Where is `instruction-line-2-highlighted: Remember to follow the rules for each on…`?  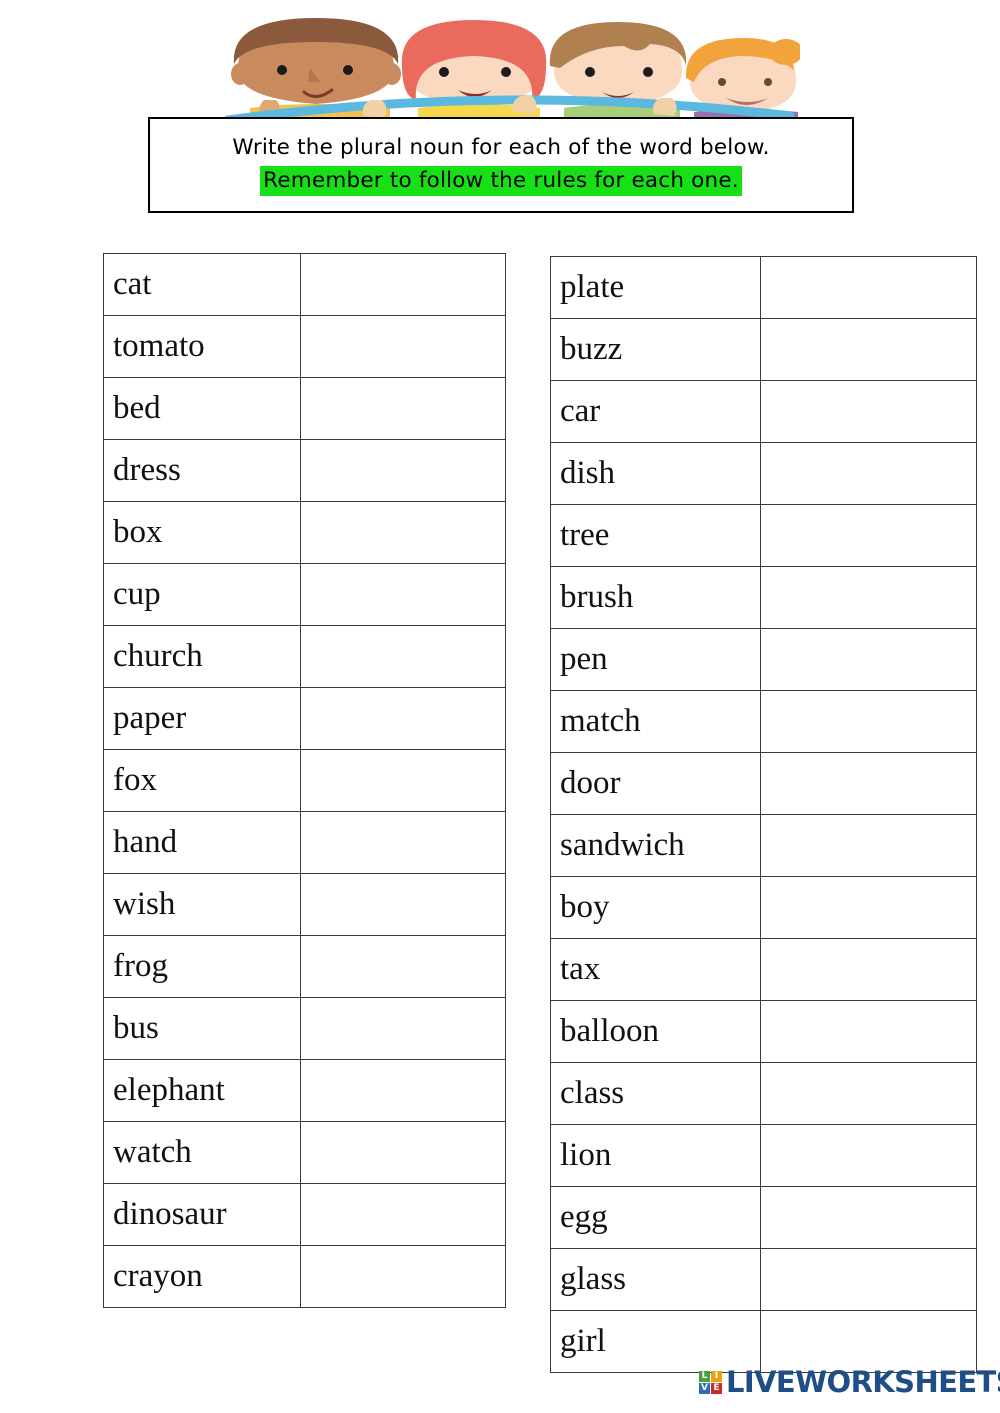 instruction-line-2-highlighted: Remember to follow the rules for each on… is located at coordinates (501, 180).